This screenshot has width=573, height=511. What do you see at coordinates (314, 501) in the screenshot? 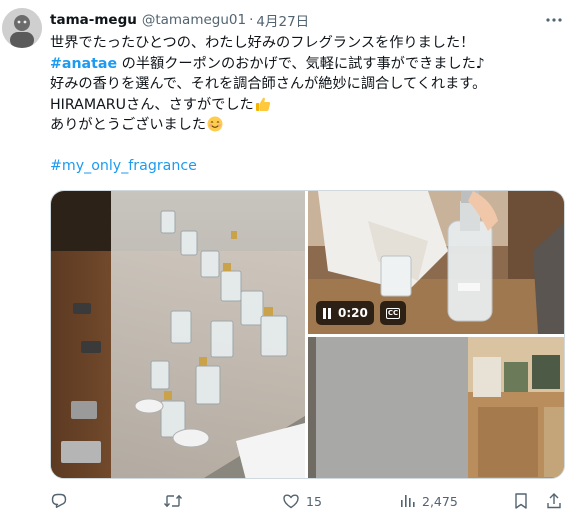
I see `like-count: 15` at bounding box center [314, 501].